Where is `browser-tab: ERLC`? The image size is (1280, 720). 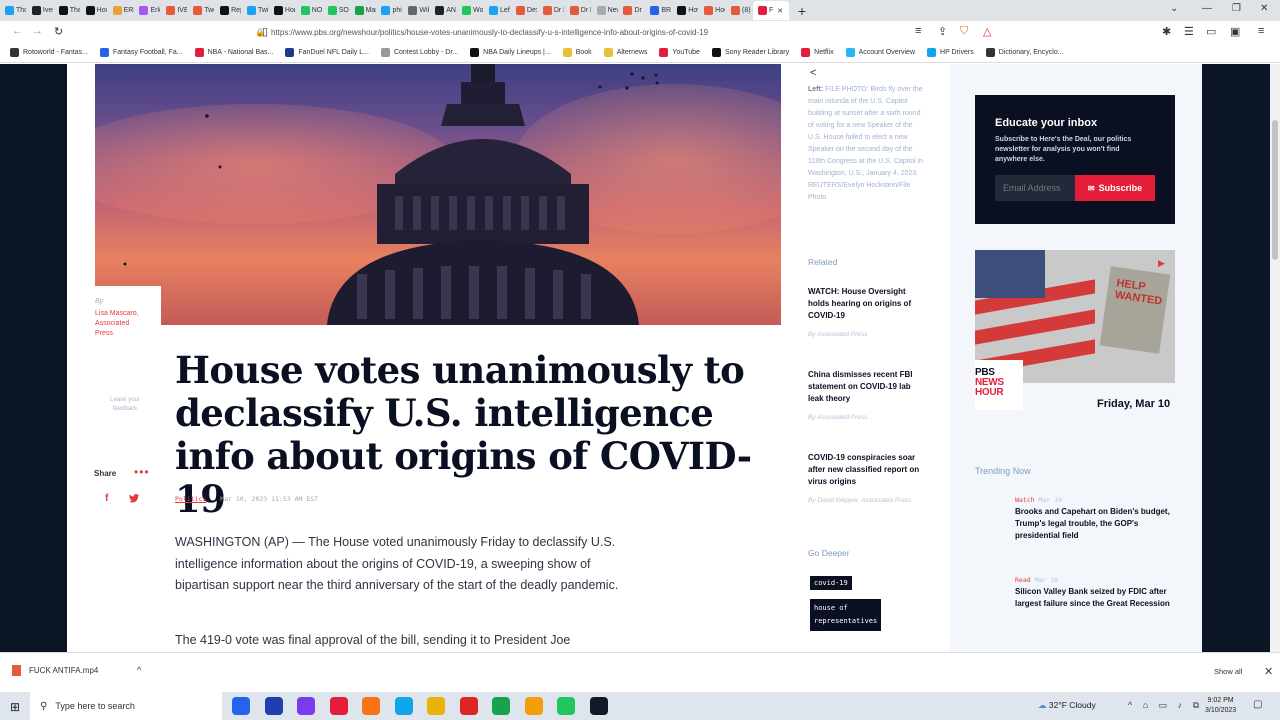
browser-tab: ERLC is located at coordinates (121, 10).